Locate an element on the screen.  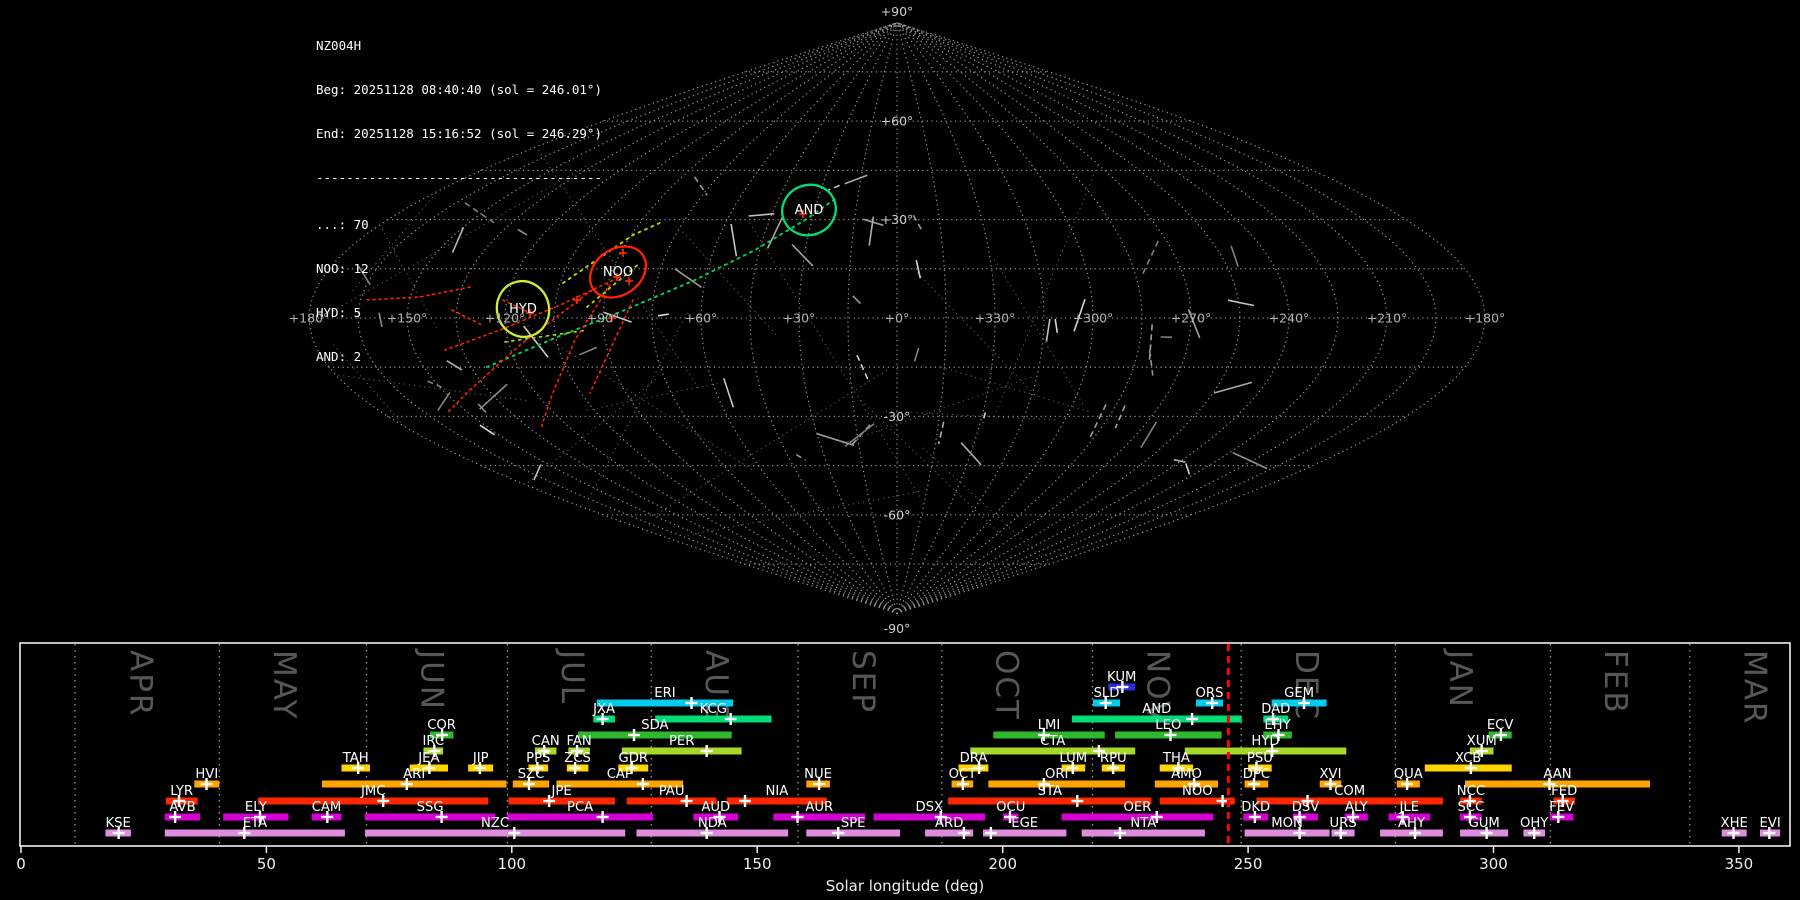
x-axis-title: Solar longitude (deg) is located at coordinates (905, 886).